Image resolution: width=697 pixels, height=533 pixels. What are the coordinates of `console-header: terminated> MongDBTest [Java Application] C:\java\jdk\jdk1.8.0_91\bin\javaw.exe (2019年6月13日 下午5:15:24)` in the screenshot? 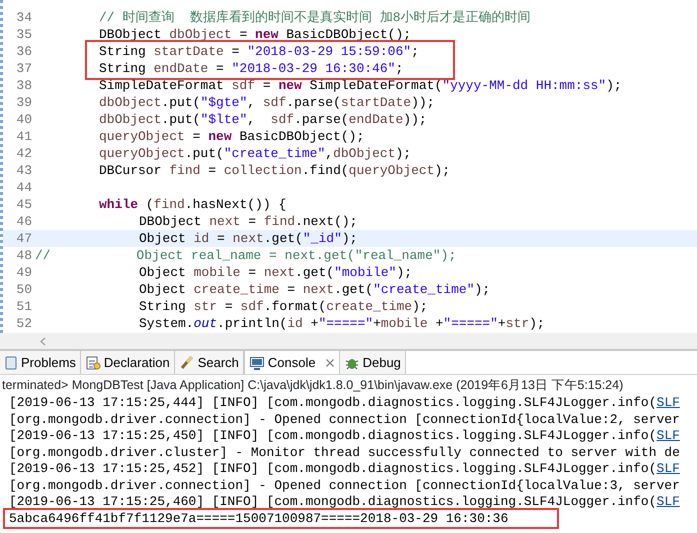 It's located at (312, 385).